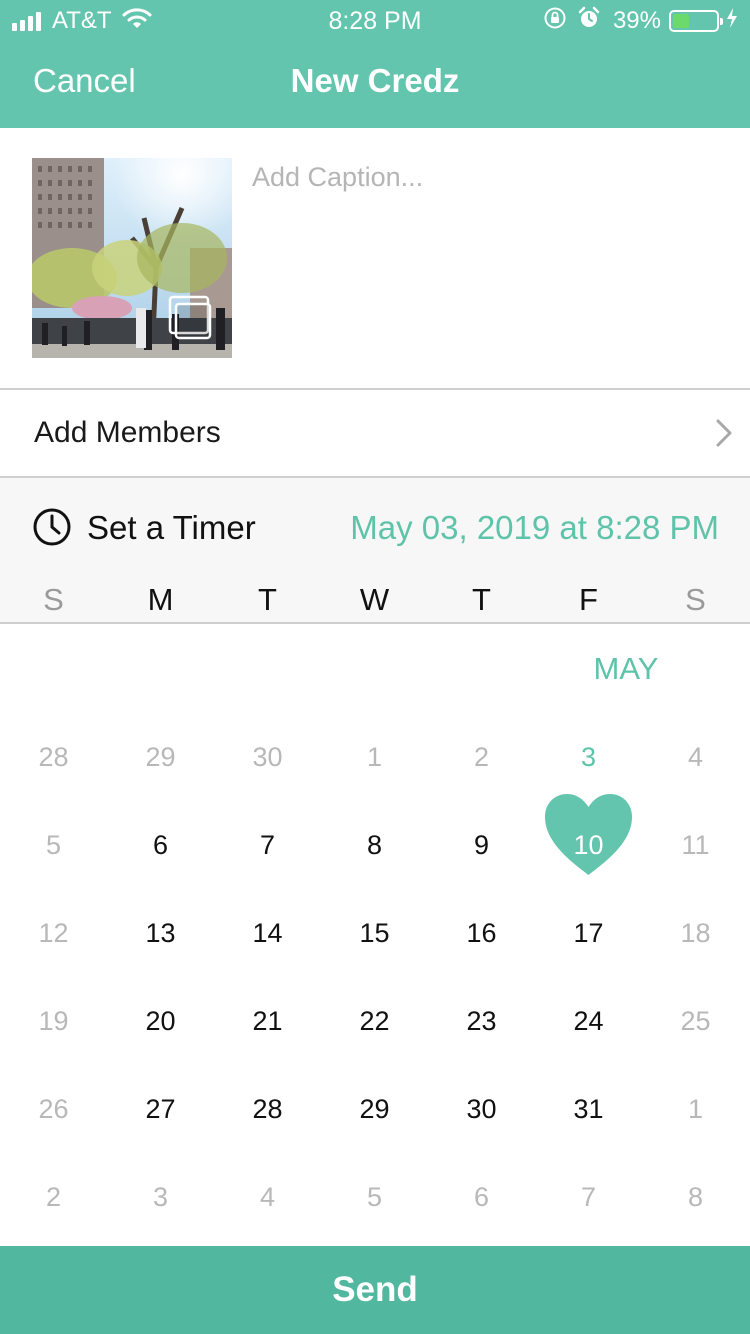  I want to click on calendar-day-number: 20, so click(160, 1021).